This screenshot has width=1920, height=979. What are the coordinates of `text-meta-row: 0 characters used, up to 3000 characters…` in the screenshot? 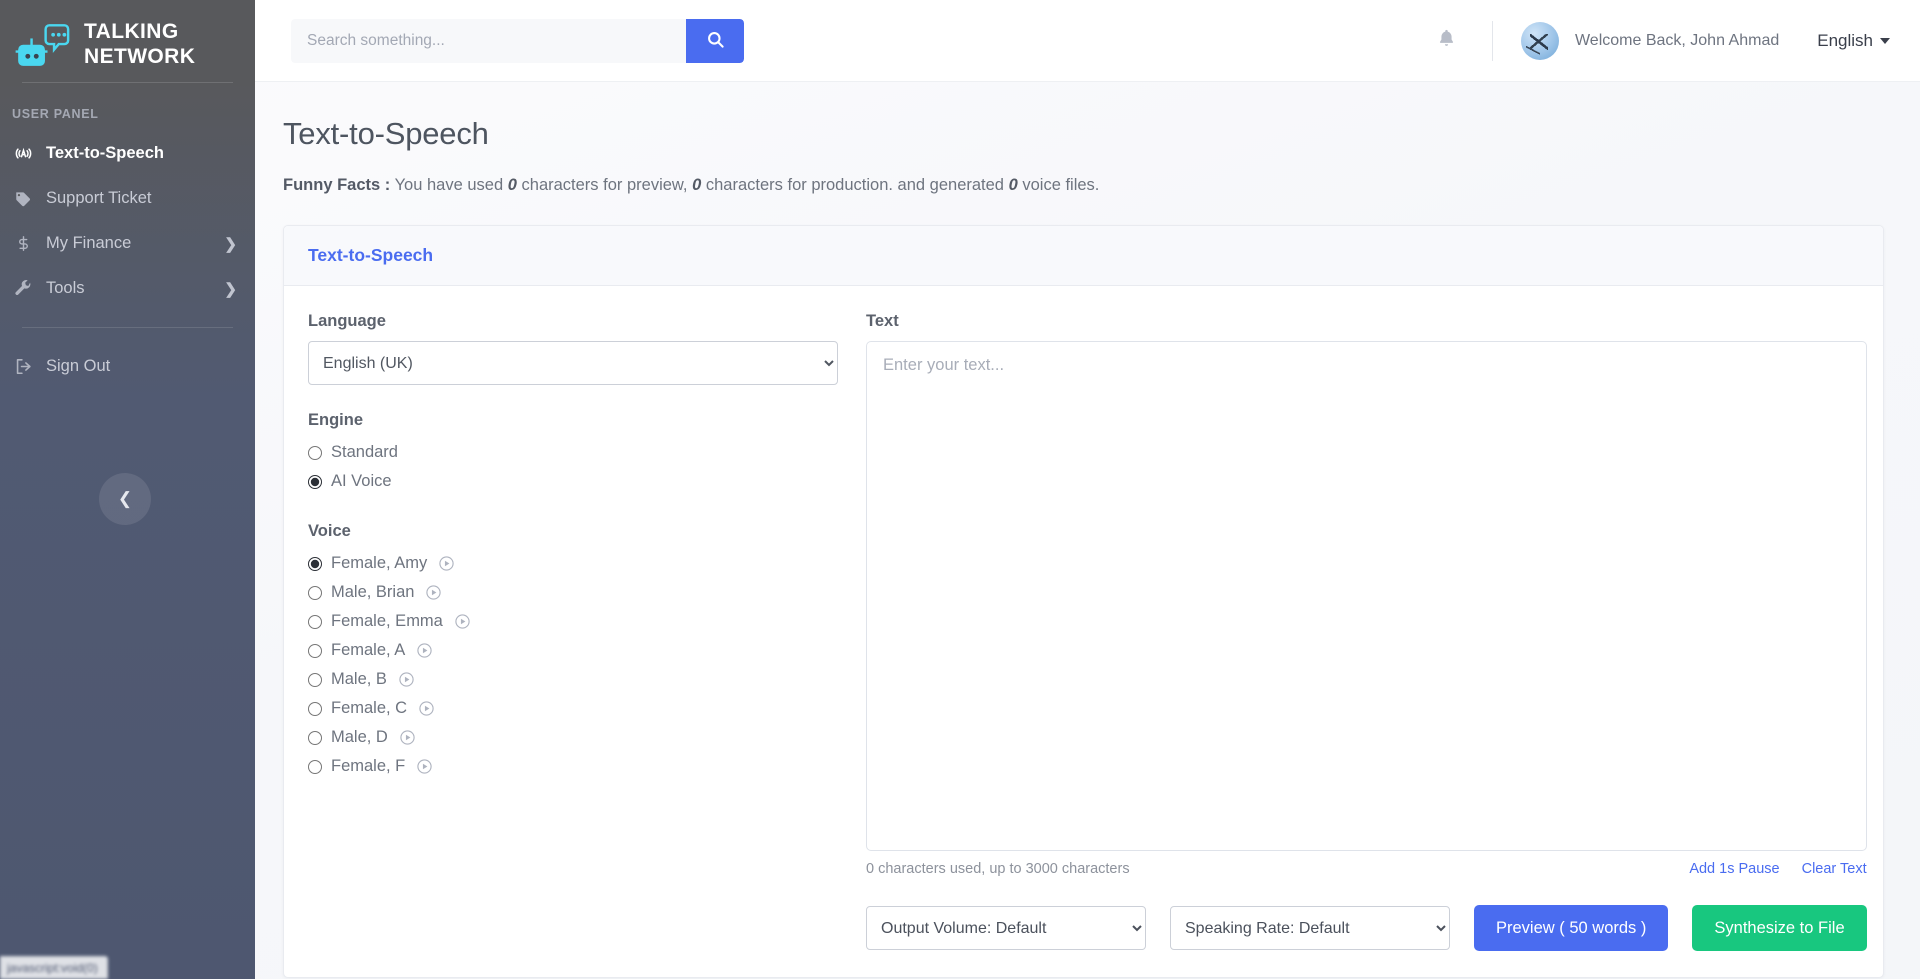 It's located at (1366, 869).